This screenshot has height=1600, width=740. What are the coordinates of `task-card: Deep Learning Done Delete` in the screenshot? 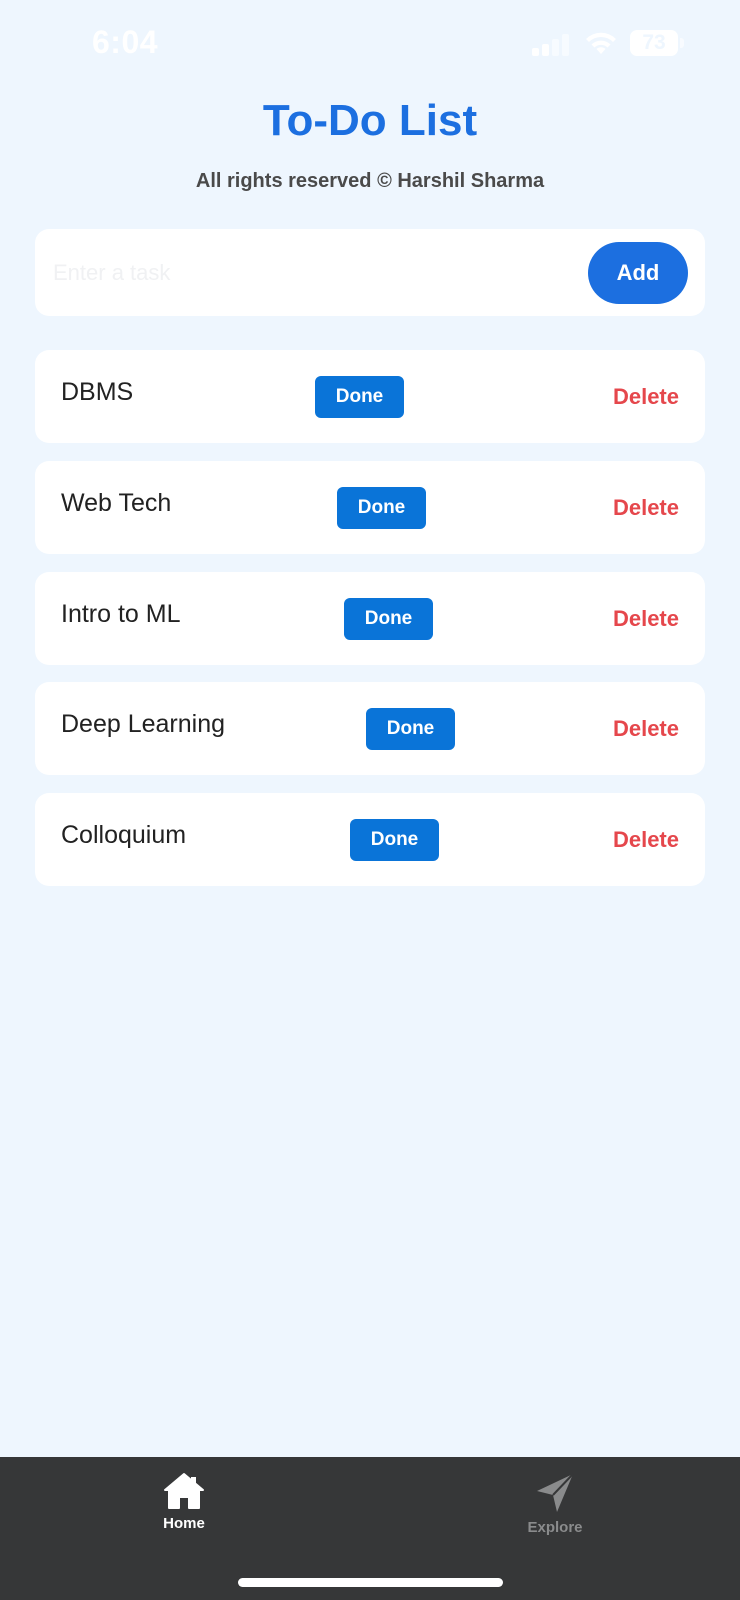 It's located at (370, 728).